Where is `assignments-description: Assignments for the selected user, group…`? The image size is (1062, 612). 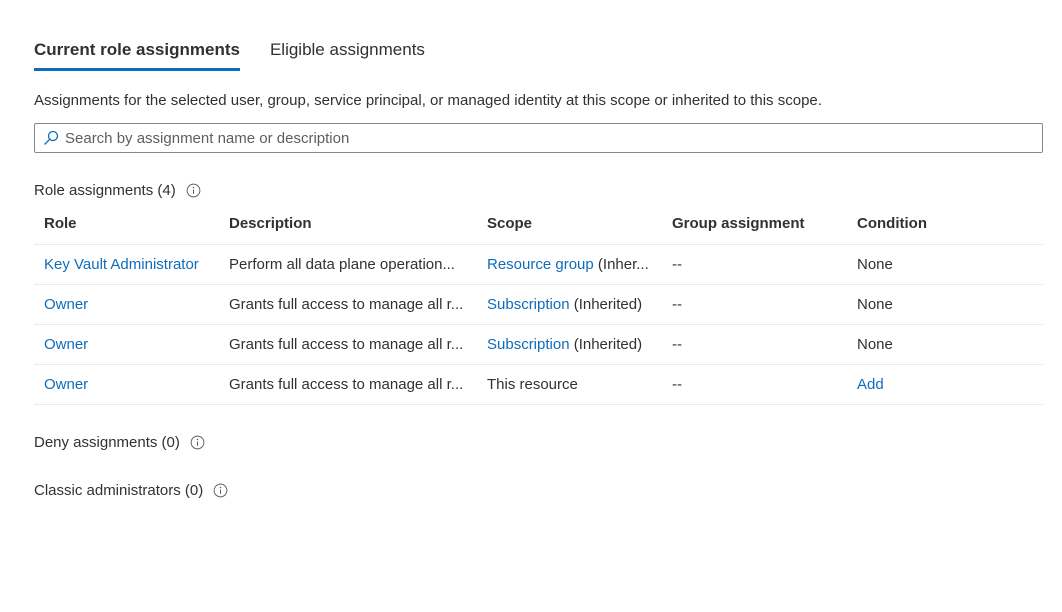
assignments-description: Assignments for the selected user, group… is located at coordinates (428, 100).